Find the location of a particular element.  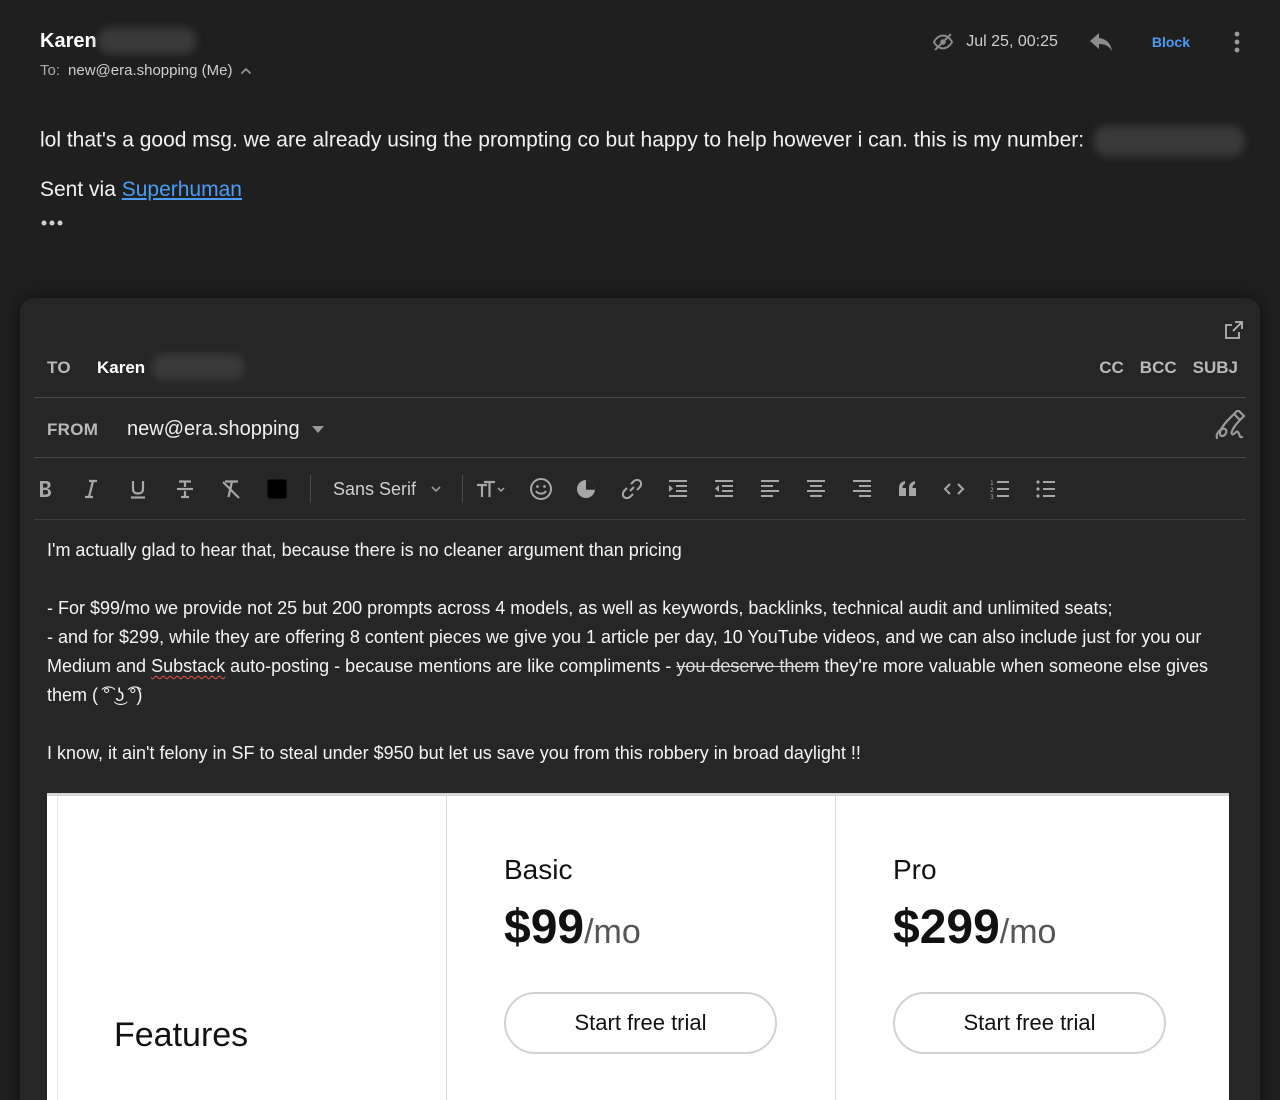

underline-icon is located at coordinates (138, 489).